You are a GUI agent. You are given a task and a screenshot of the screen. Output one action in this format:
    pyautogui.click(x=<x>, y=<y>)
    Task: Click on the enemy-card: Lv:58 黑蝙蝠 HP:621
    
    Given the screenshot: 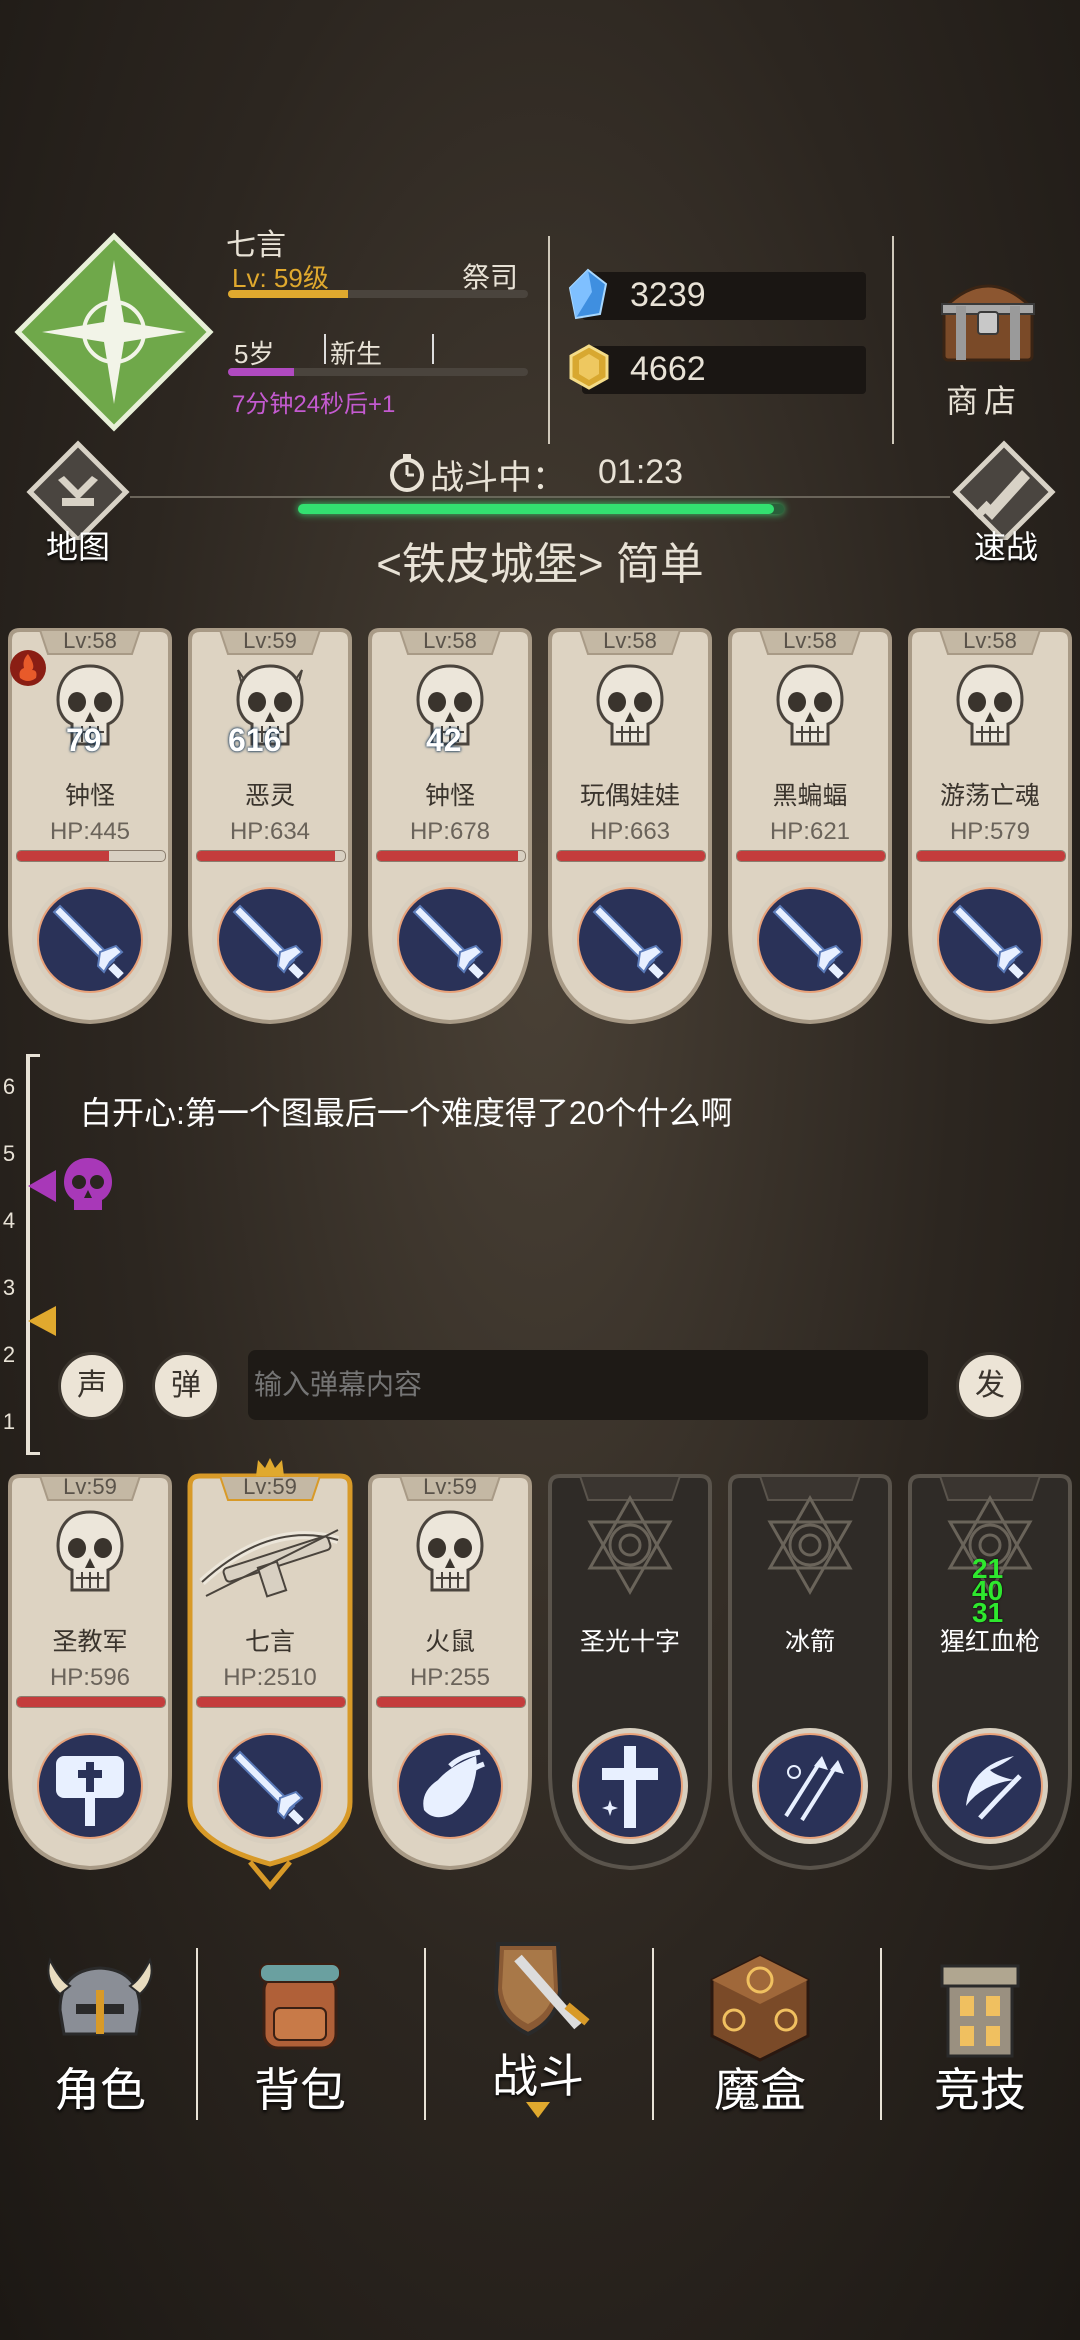 What is the action you would take?
    pyautogui.click(x=810, y=826)
    